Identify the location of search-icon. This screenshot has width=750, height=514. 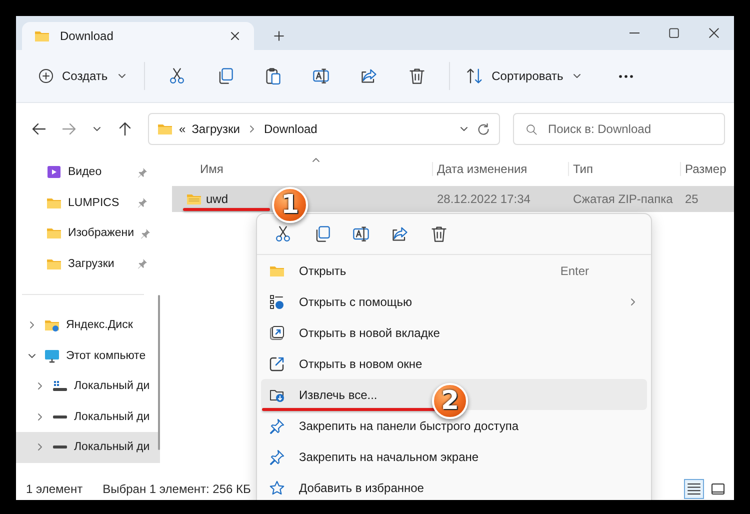
(531, 129).